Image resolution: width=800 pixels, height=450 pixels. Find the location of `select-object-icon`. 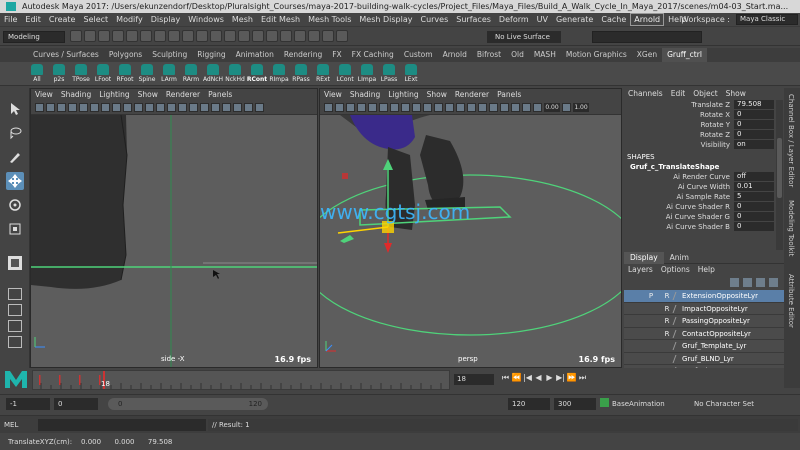

select-object-icon is located at coordinates (160, 36).